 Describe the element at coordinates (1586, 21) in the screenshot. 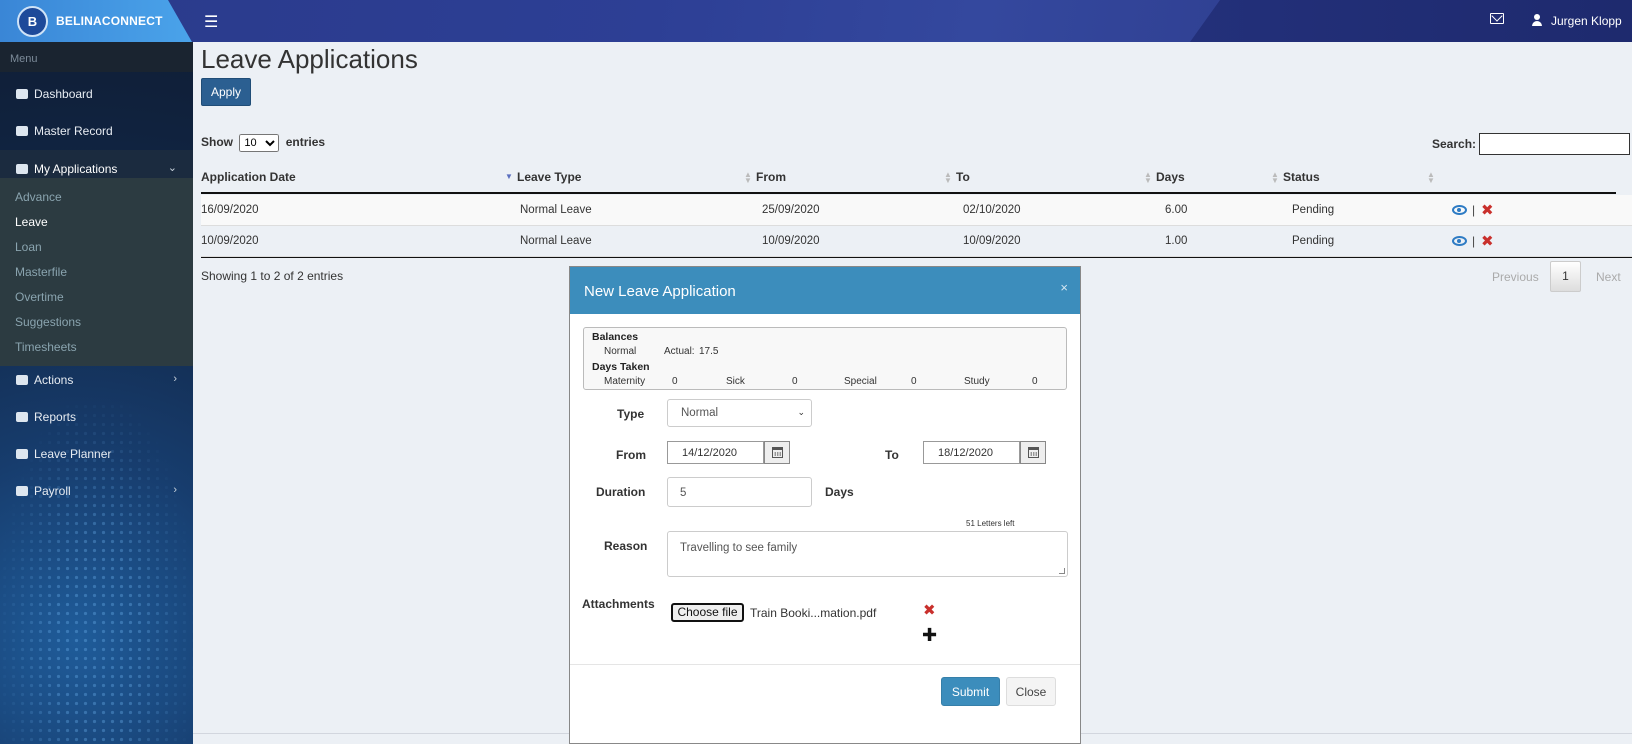

I see `user-name: Jurgen Klopp` at that location.